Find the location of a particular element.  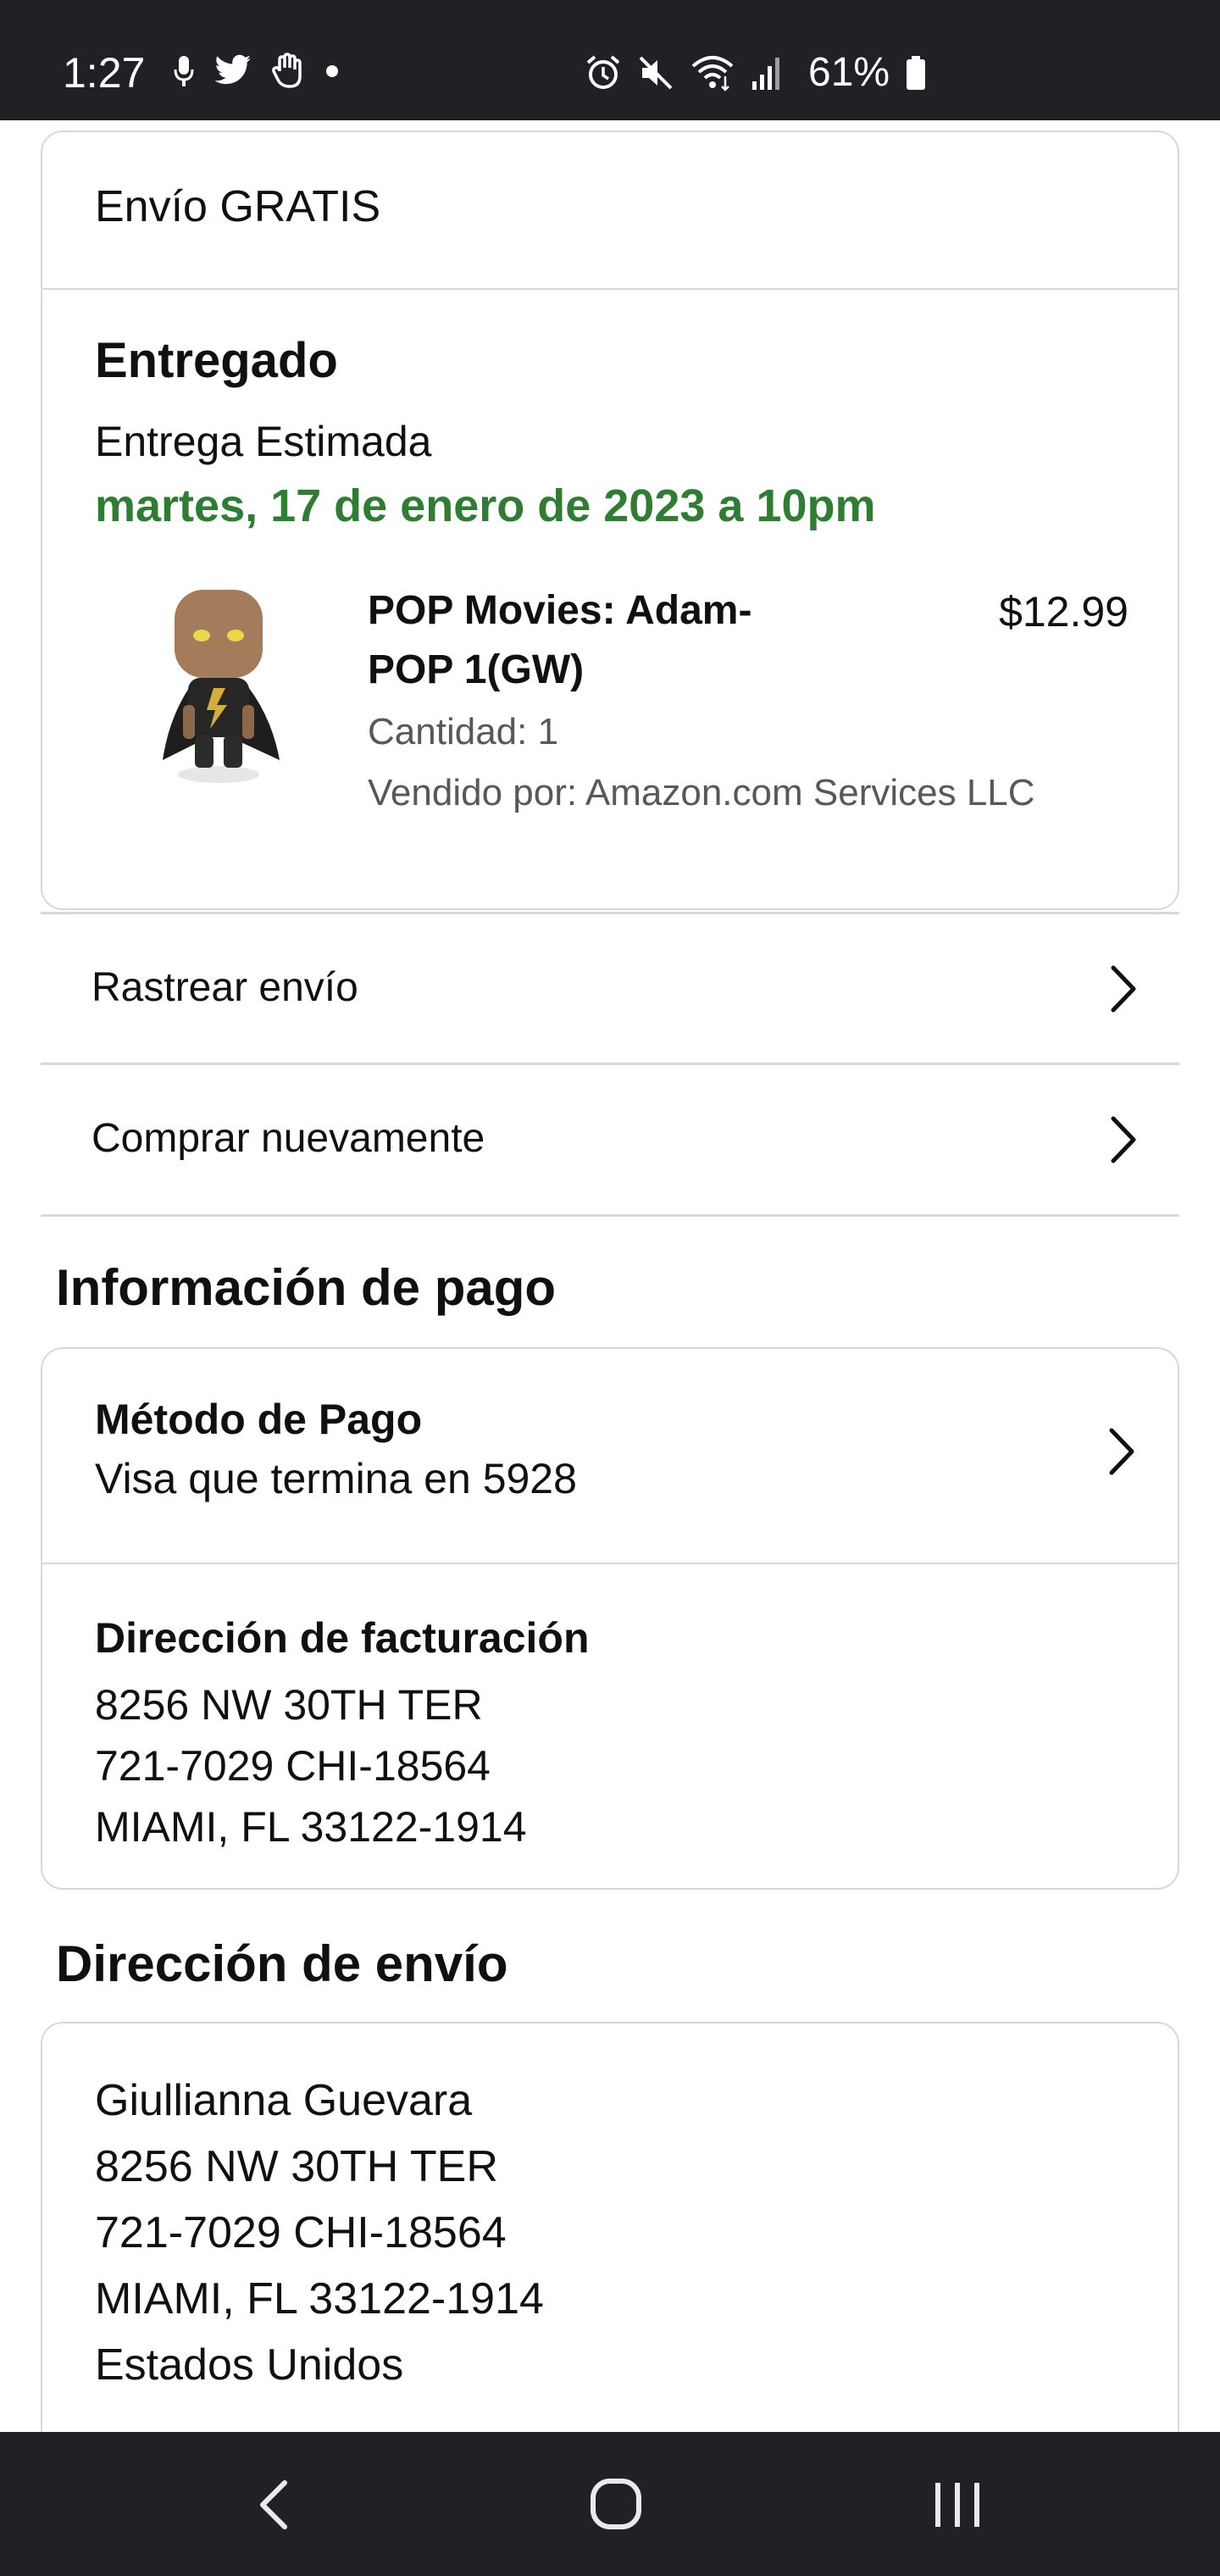

wifi-icon is located at coordinates (712, 74).